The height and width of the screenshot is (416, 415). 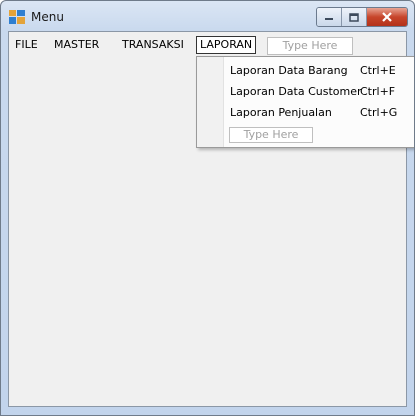 I want to click on dropdown-item-label: Laporan Data Barang, so click(x=289, y=70).